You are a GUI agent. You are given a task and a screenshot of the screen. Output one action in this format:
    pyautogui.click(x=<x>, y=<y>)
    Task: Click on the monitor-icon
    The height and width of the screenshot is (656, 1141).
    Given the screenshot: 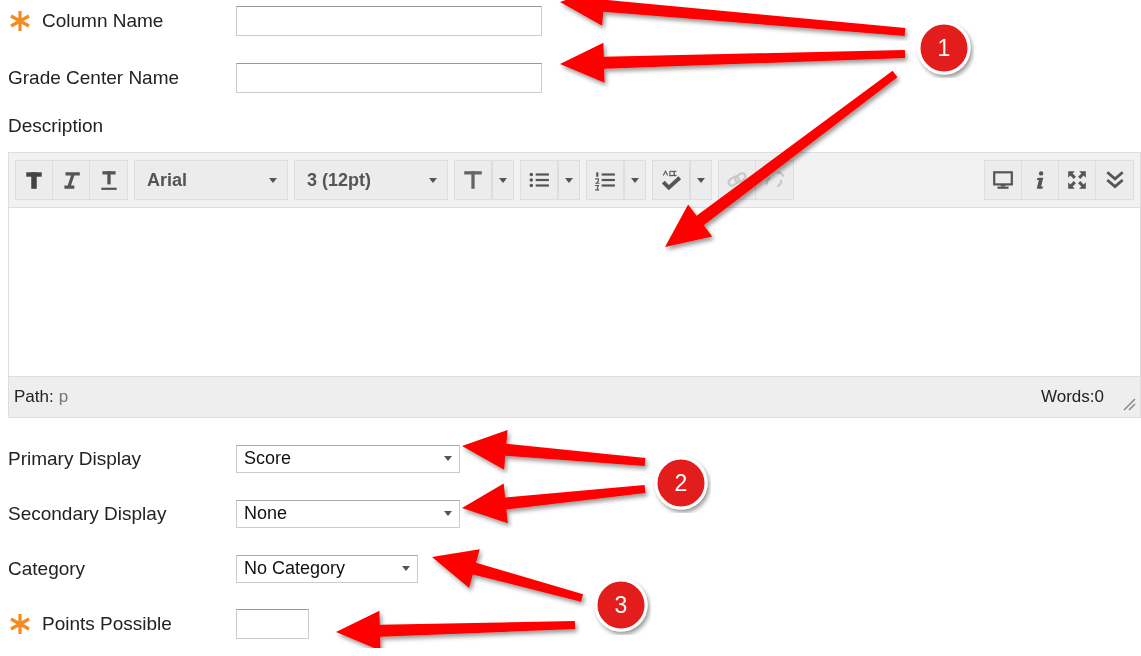 What is the action you would take?
    pyautogui.click(x=1003, y=180)
    